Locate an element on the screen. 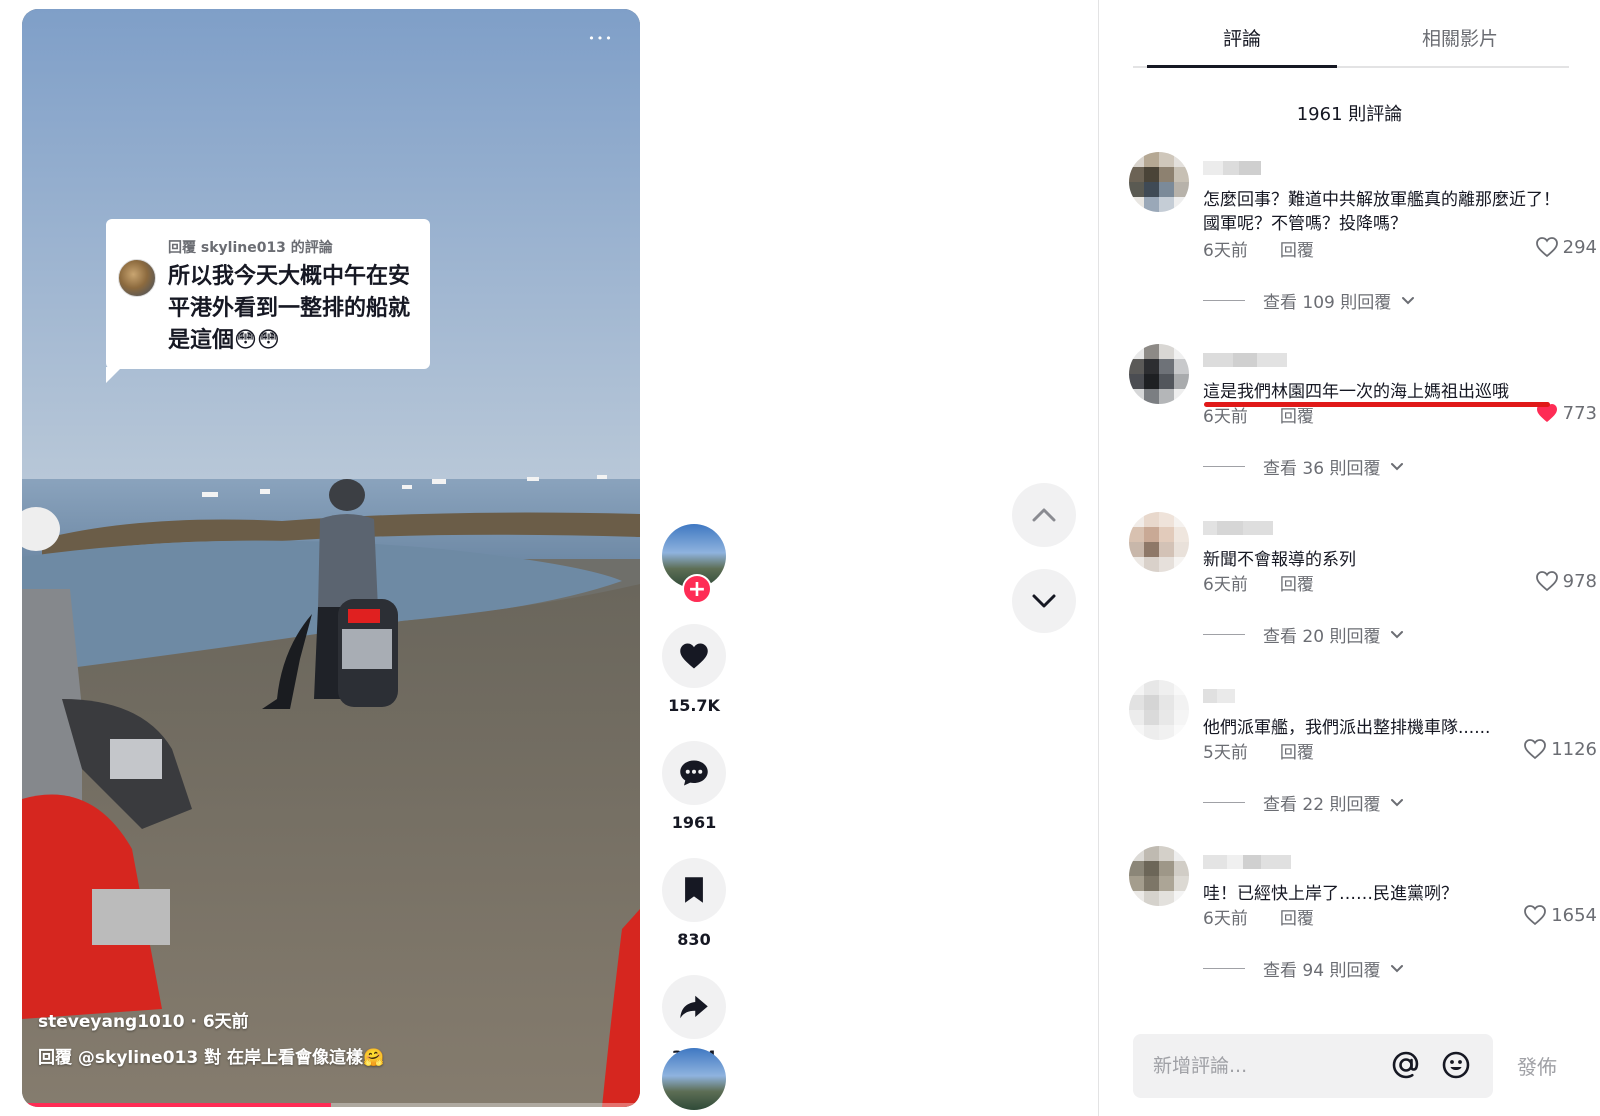 This screenshot has height=1116, width=1600. comment-like-count: 978 is located at coordinates (1579, 581).